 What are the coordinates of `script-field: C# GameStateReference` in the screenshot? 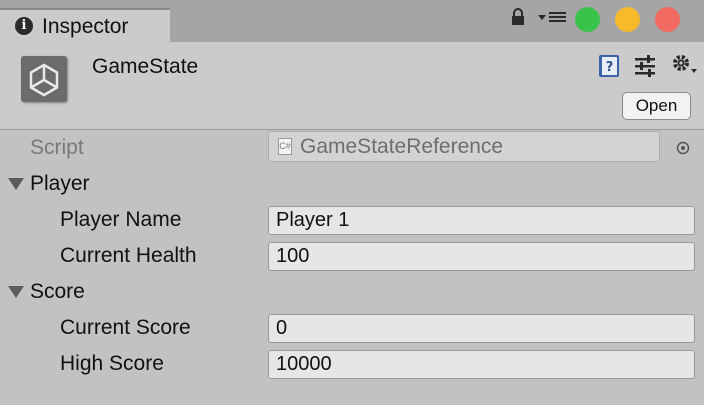 It's located at (464, 146).